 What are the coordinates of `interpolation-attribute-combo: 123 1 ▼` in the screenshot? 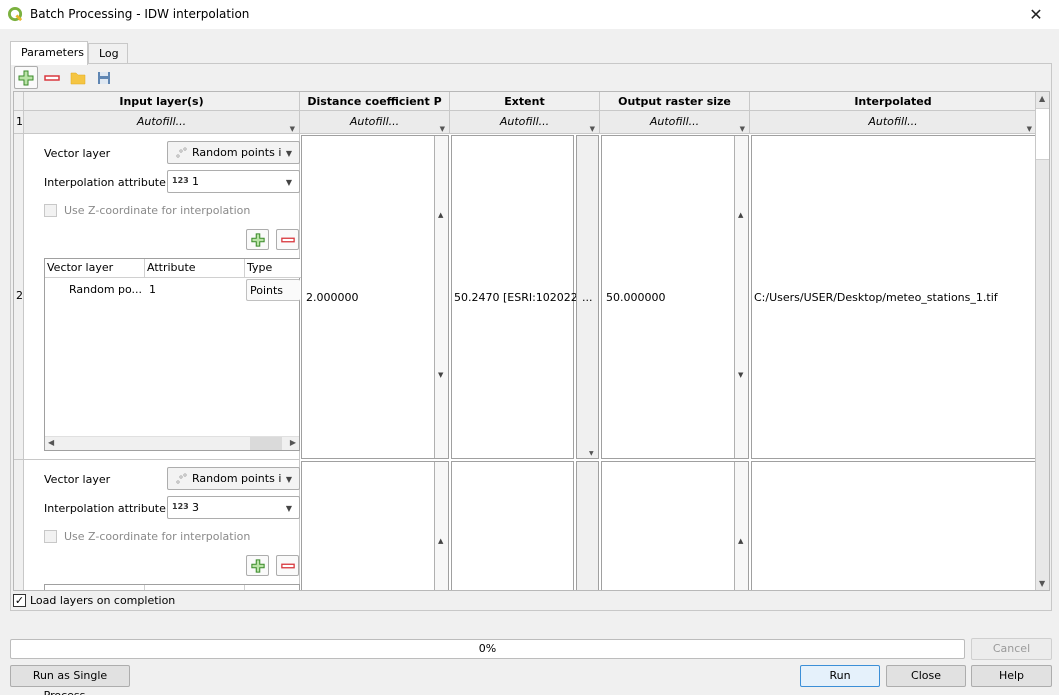 It's located at (233, 181).